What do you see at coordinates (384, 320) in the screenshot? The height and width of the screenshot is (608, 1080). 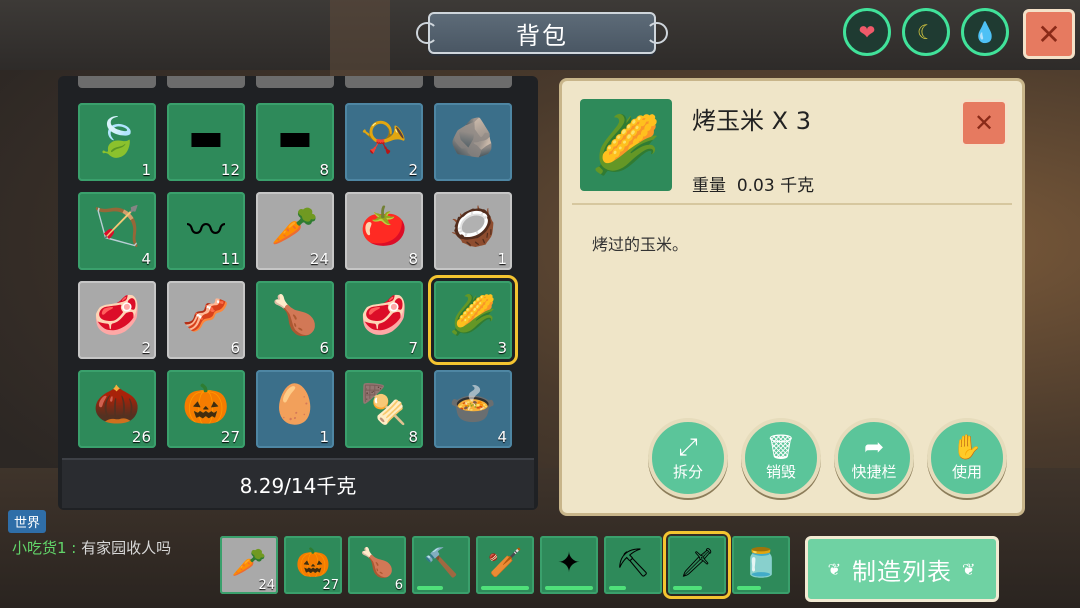 I see `inventory-slot: 🥩 7` at bounding box center [384, 320].